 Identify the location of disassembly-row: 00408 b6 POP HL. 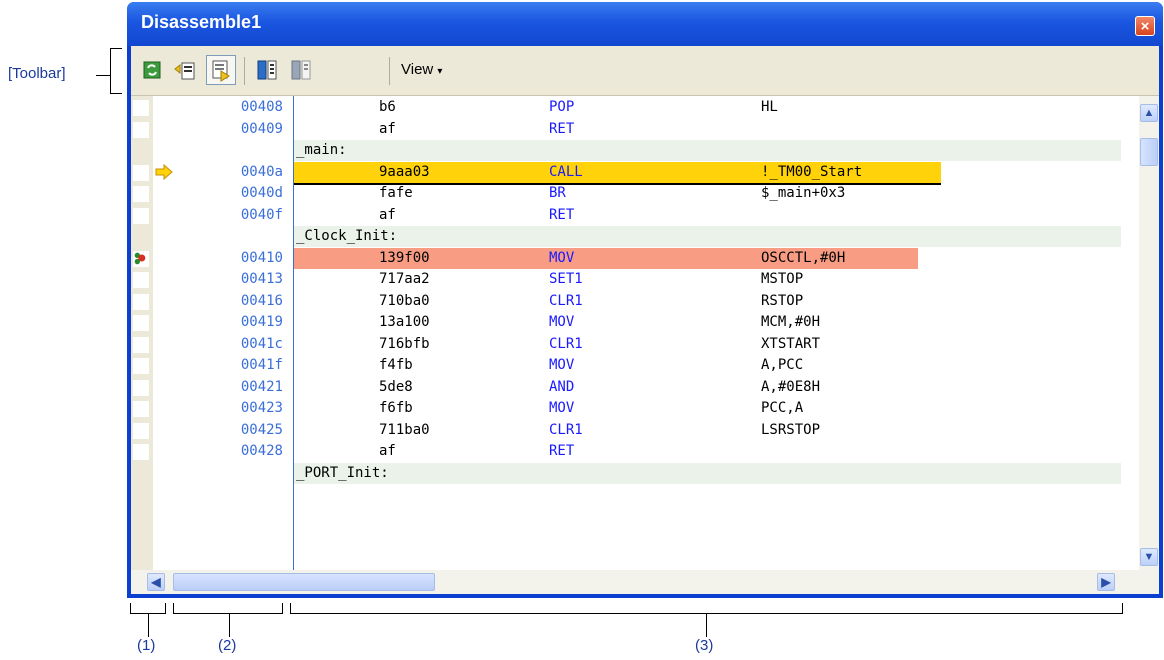
(626, 107).